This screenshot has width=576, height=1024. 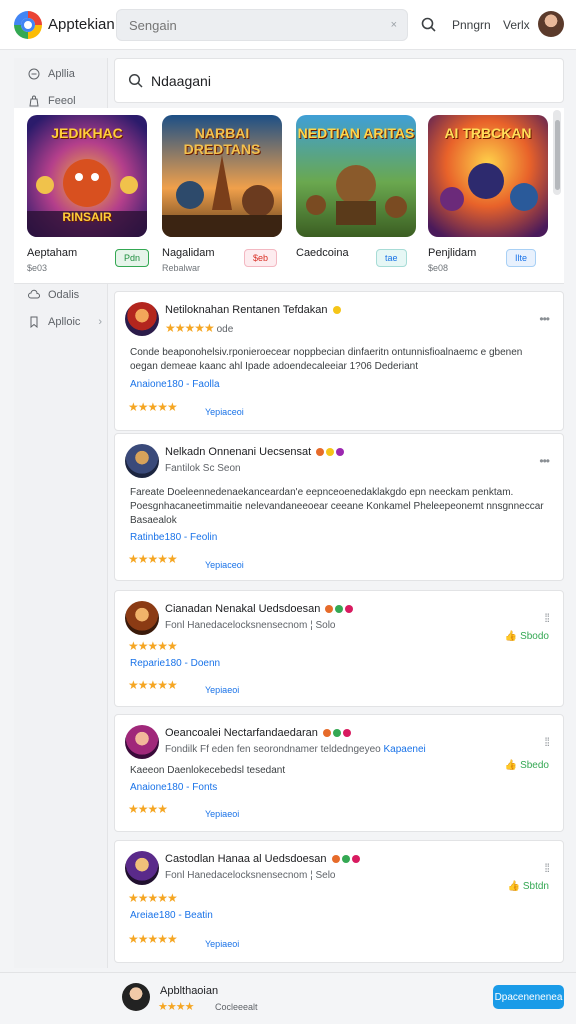 What do you see at coordinates (175, 384) in the screenshot?
I see `review-meta: Anaione180 - Faolla` at bounding box center [175, 384].